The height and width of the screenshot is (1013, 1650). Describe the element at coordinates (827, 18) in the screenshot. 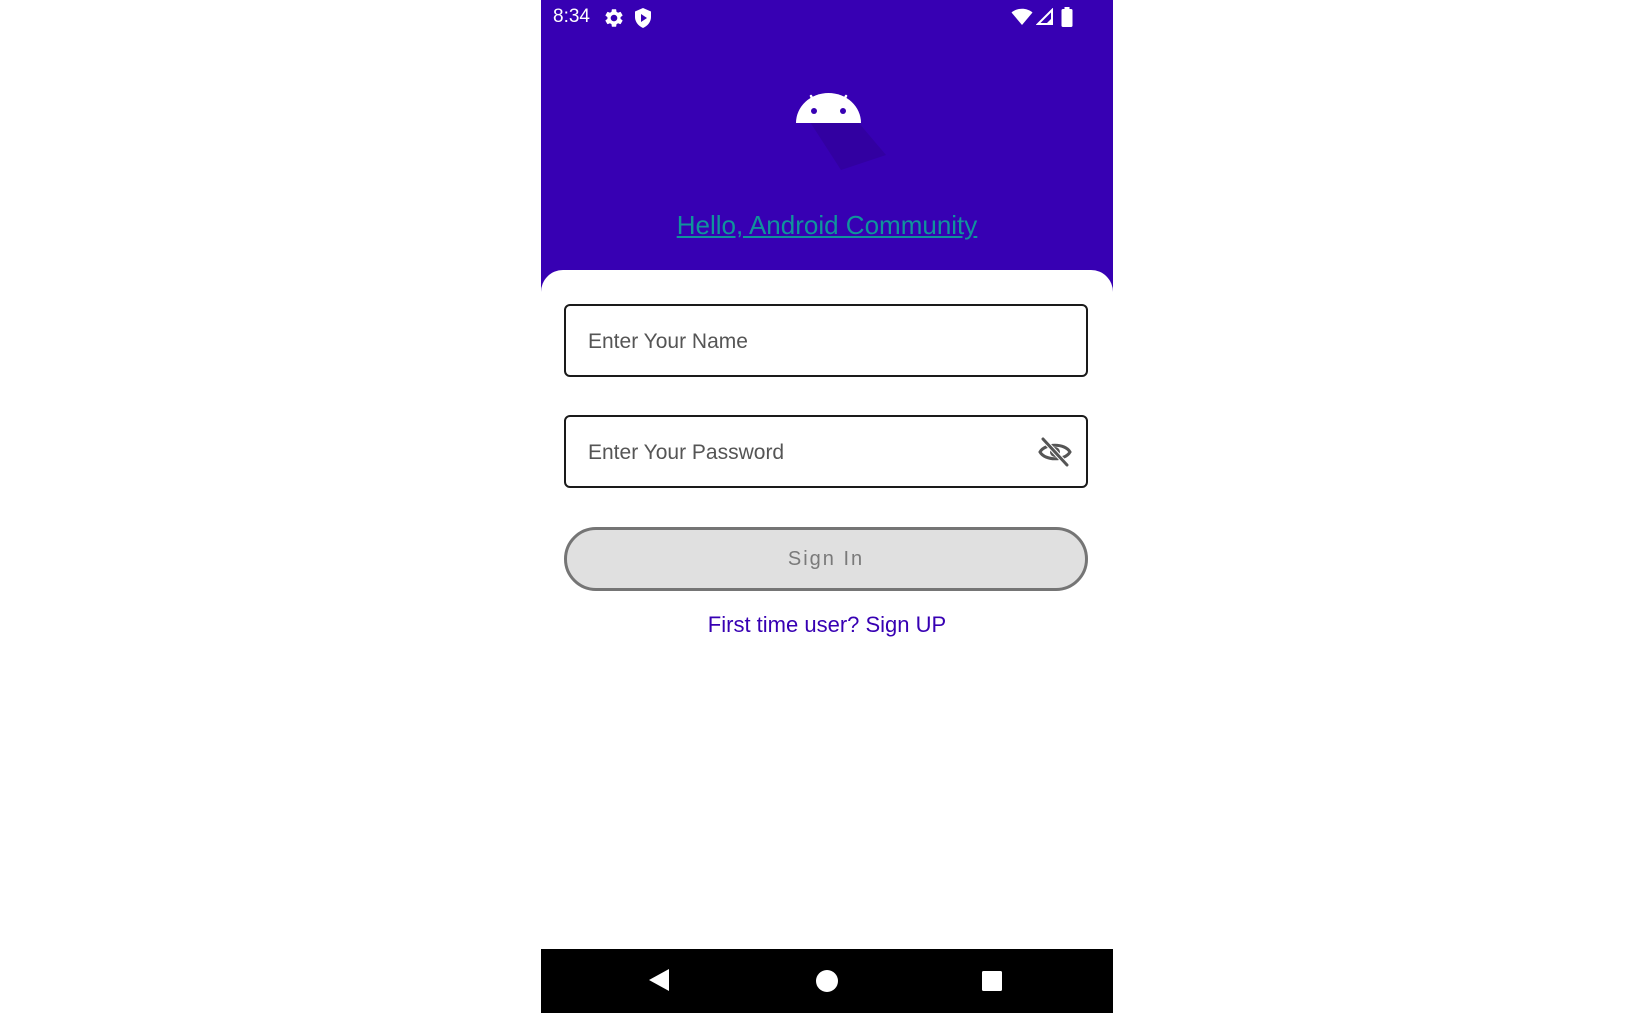

I see `status-bar: 8:34` at that location.